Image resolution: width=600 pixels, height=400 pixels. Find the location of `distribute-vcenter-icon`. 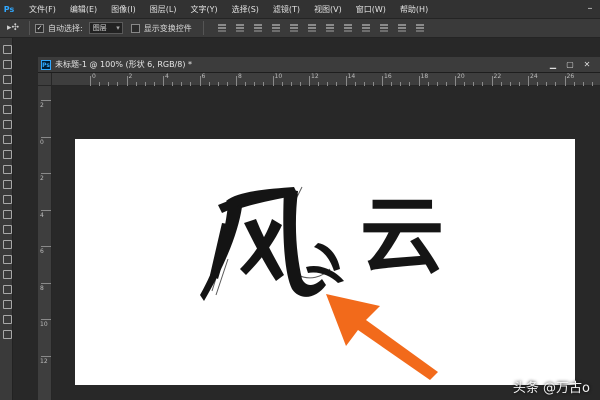

distribute-vcenter-icon is located at coordinates (348, 28).